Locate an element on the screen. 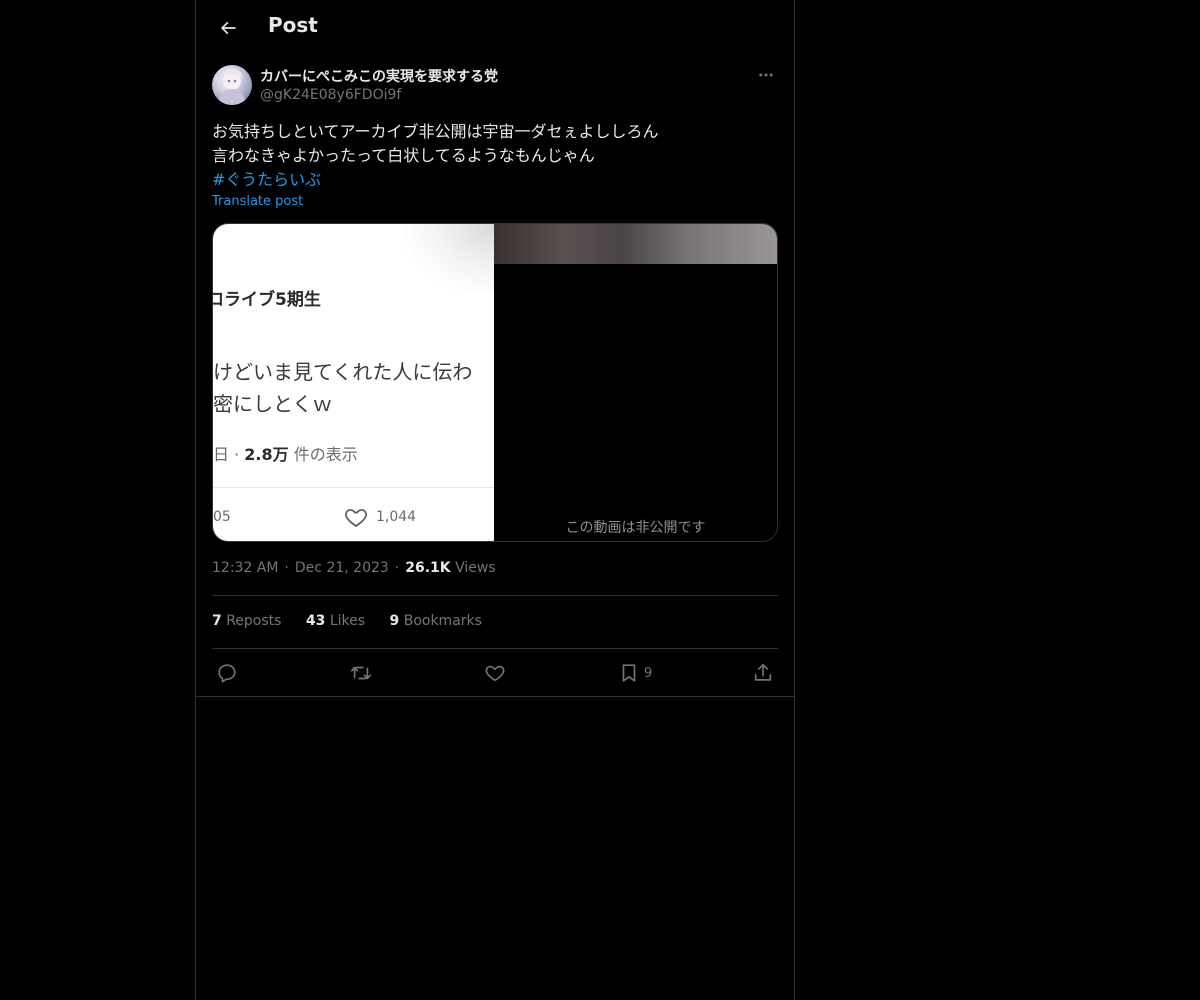  repost-button is located at coordinates (361, 673).